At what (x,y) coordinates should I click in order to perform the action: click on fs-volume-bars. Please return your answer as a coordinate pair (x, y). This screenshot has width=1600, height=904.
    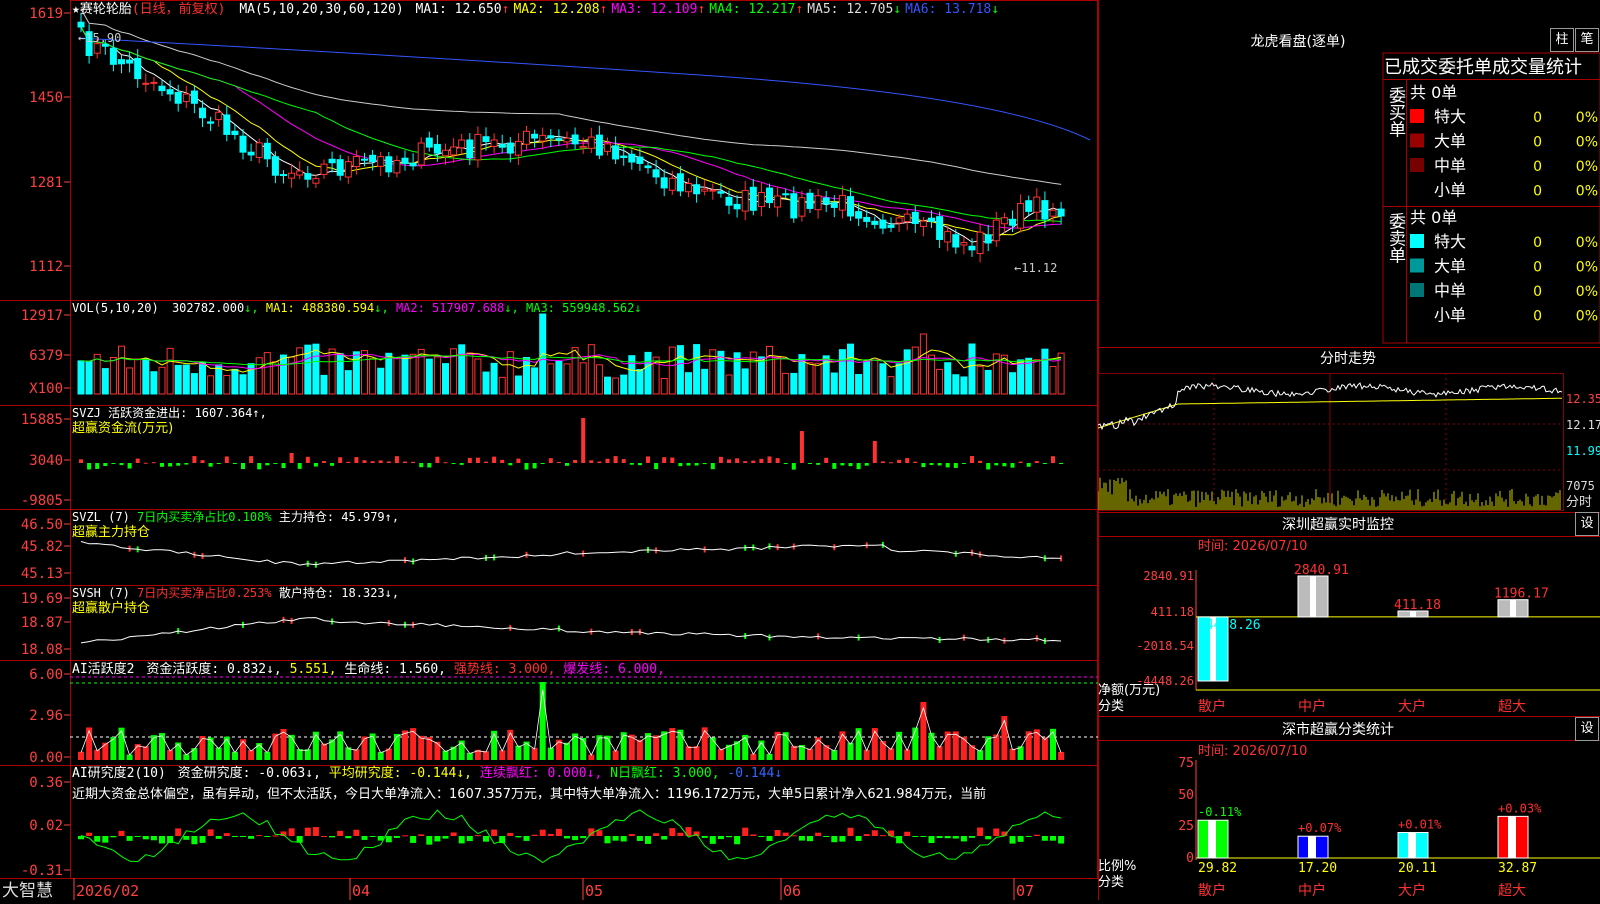
    Looking at the image, I should click on (1329, 493).